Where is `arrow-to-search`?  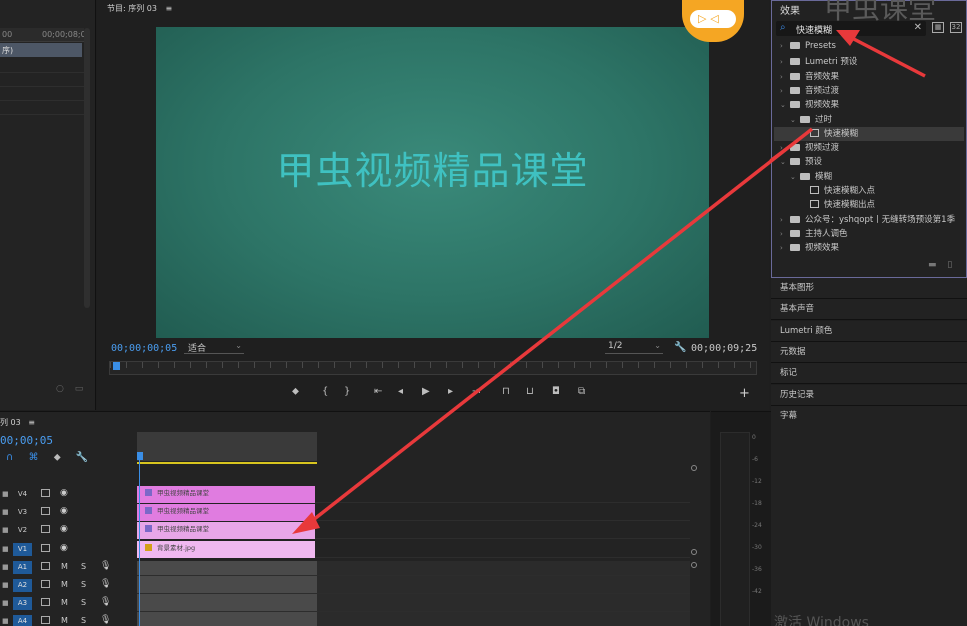
arrow-to-search is located at coordinates (886, 56).